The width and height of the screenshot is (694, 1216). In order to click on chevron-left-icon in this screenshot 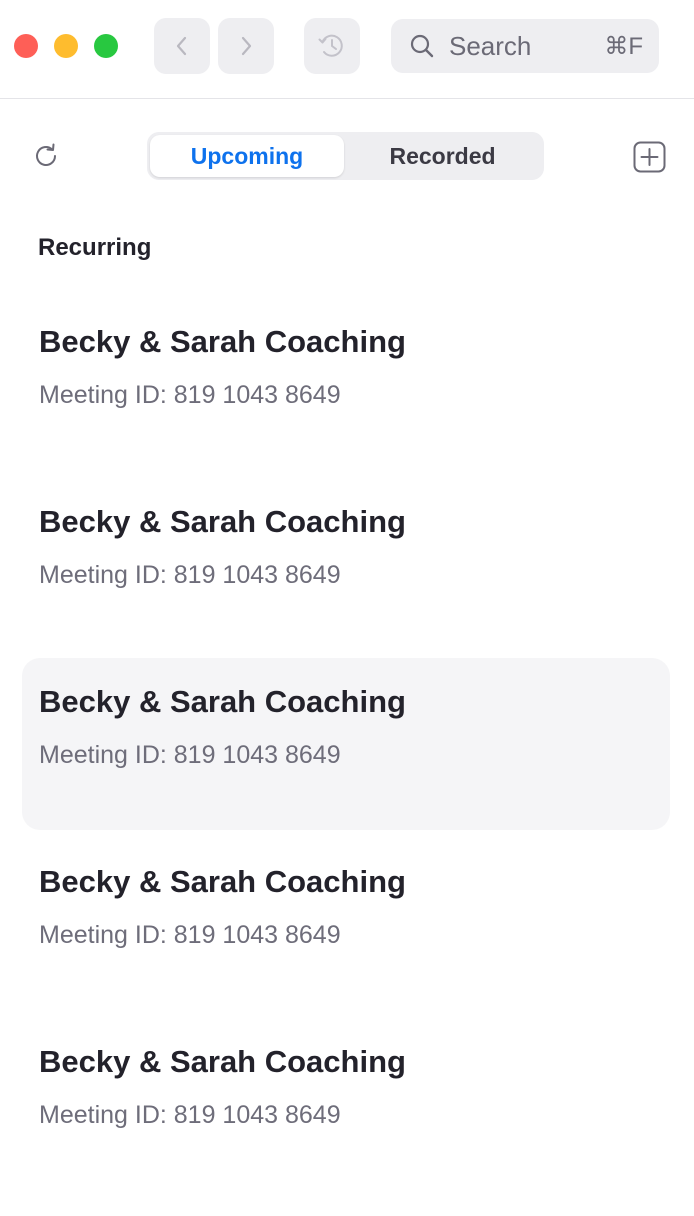, I will do `click(181, 46)`.